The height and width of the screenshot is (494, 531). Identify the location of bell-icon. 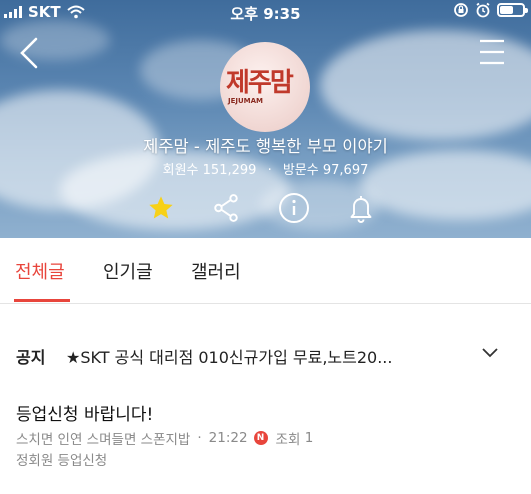
(361, 209).